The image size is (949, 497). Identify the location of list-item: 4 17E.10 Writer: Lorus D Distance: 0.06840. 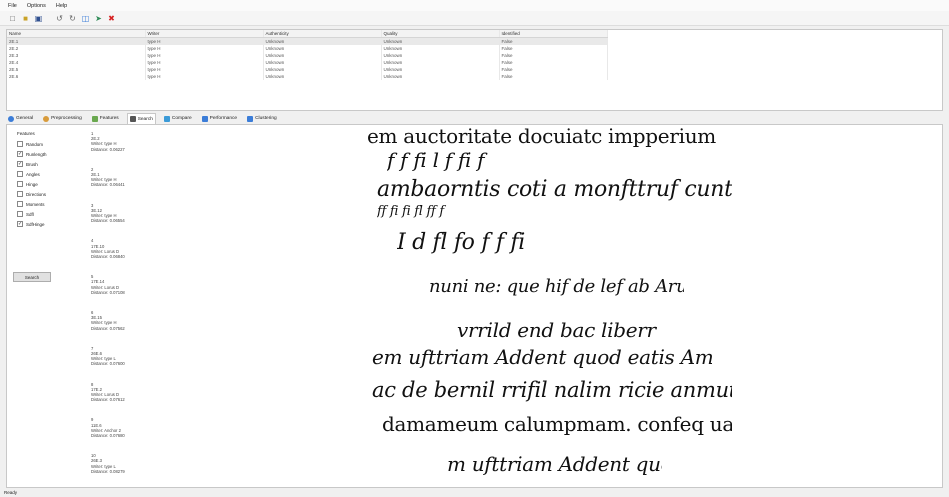
(136, 256).